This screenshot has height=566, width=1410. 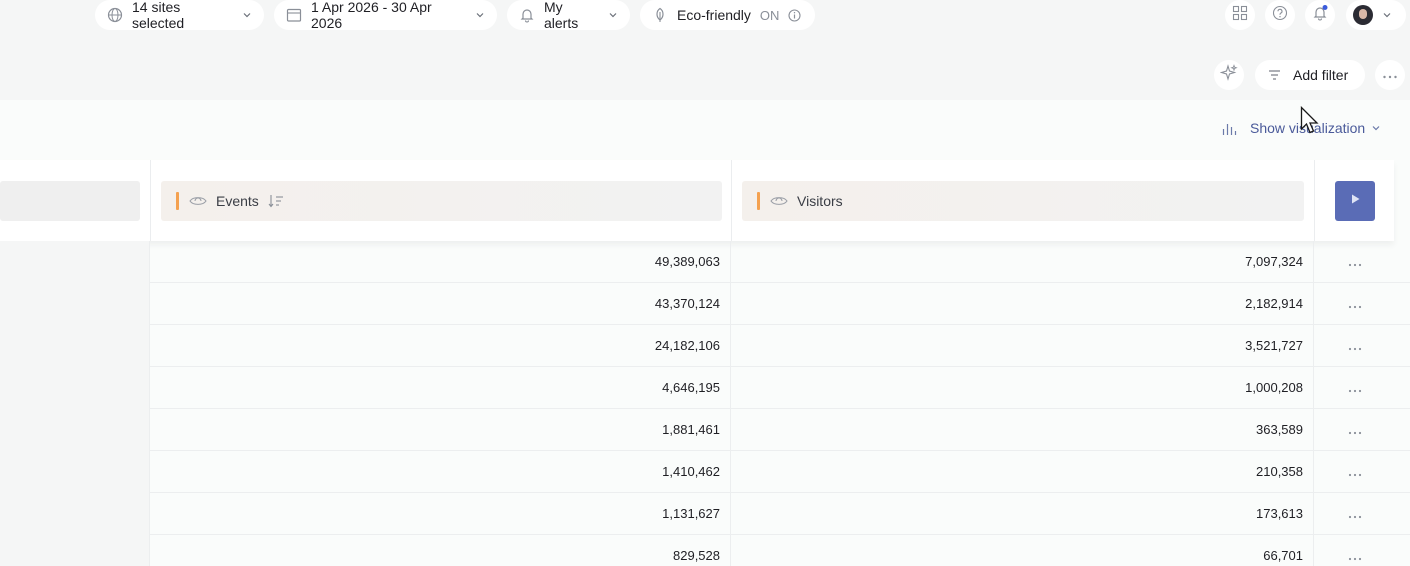 I want to click on column-header-visitors: Visitors, so click(x=1023, y=201).